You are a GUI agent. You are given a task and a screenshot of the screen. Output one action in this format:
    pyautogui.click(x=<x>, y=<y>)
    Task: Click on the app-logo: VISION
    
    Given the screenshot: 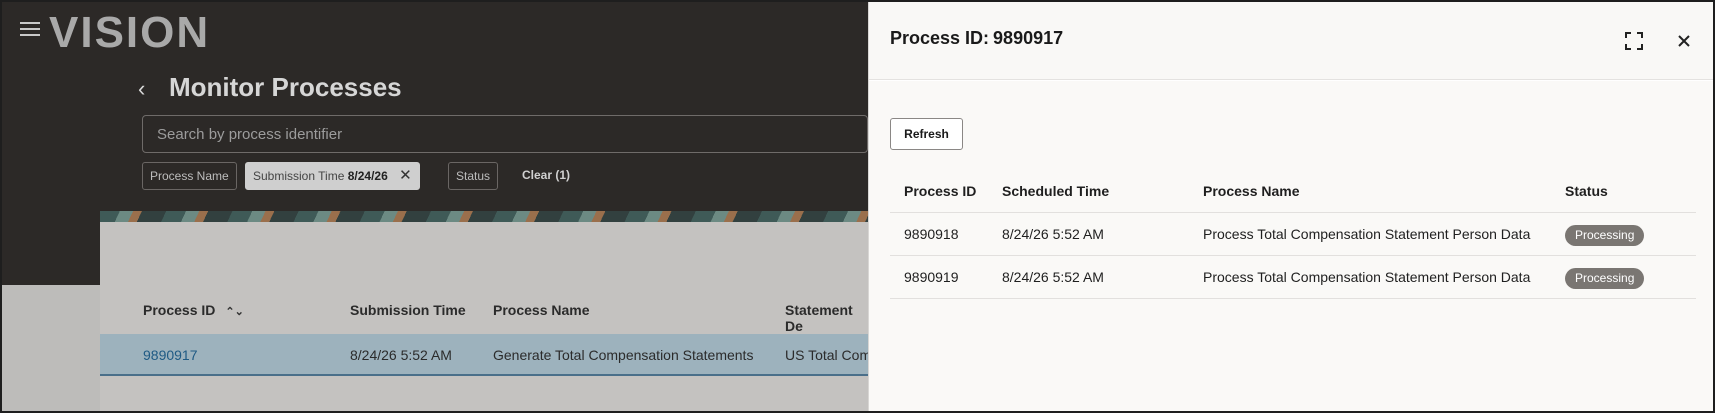 What is the action you would take?
    pyautogui.click(x=130, y=32)
    